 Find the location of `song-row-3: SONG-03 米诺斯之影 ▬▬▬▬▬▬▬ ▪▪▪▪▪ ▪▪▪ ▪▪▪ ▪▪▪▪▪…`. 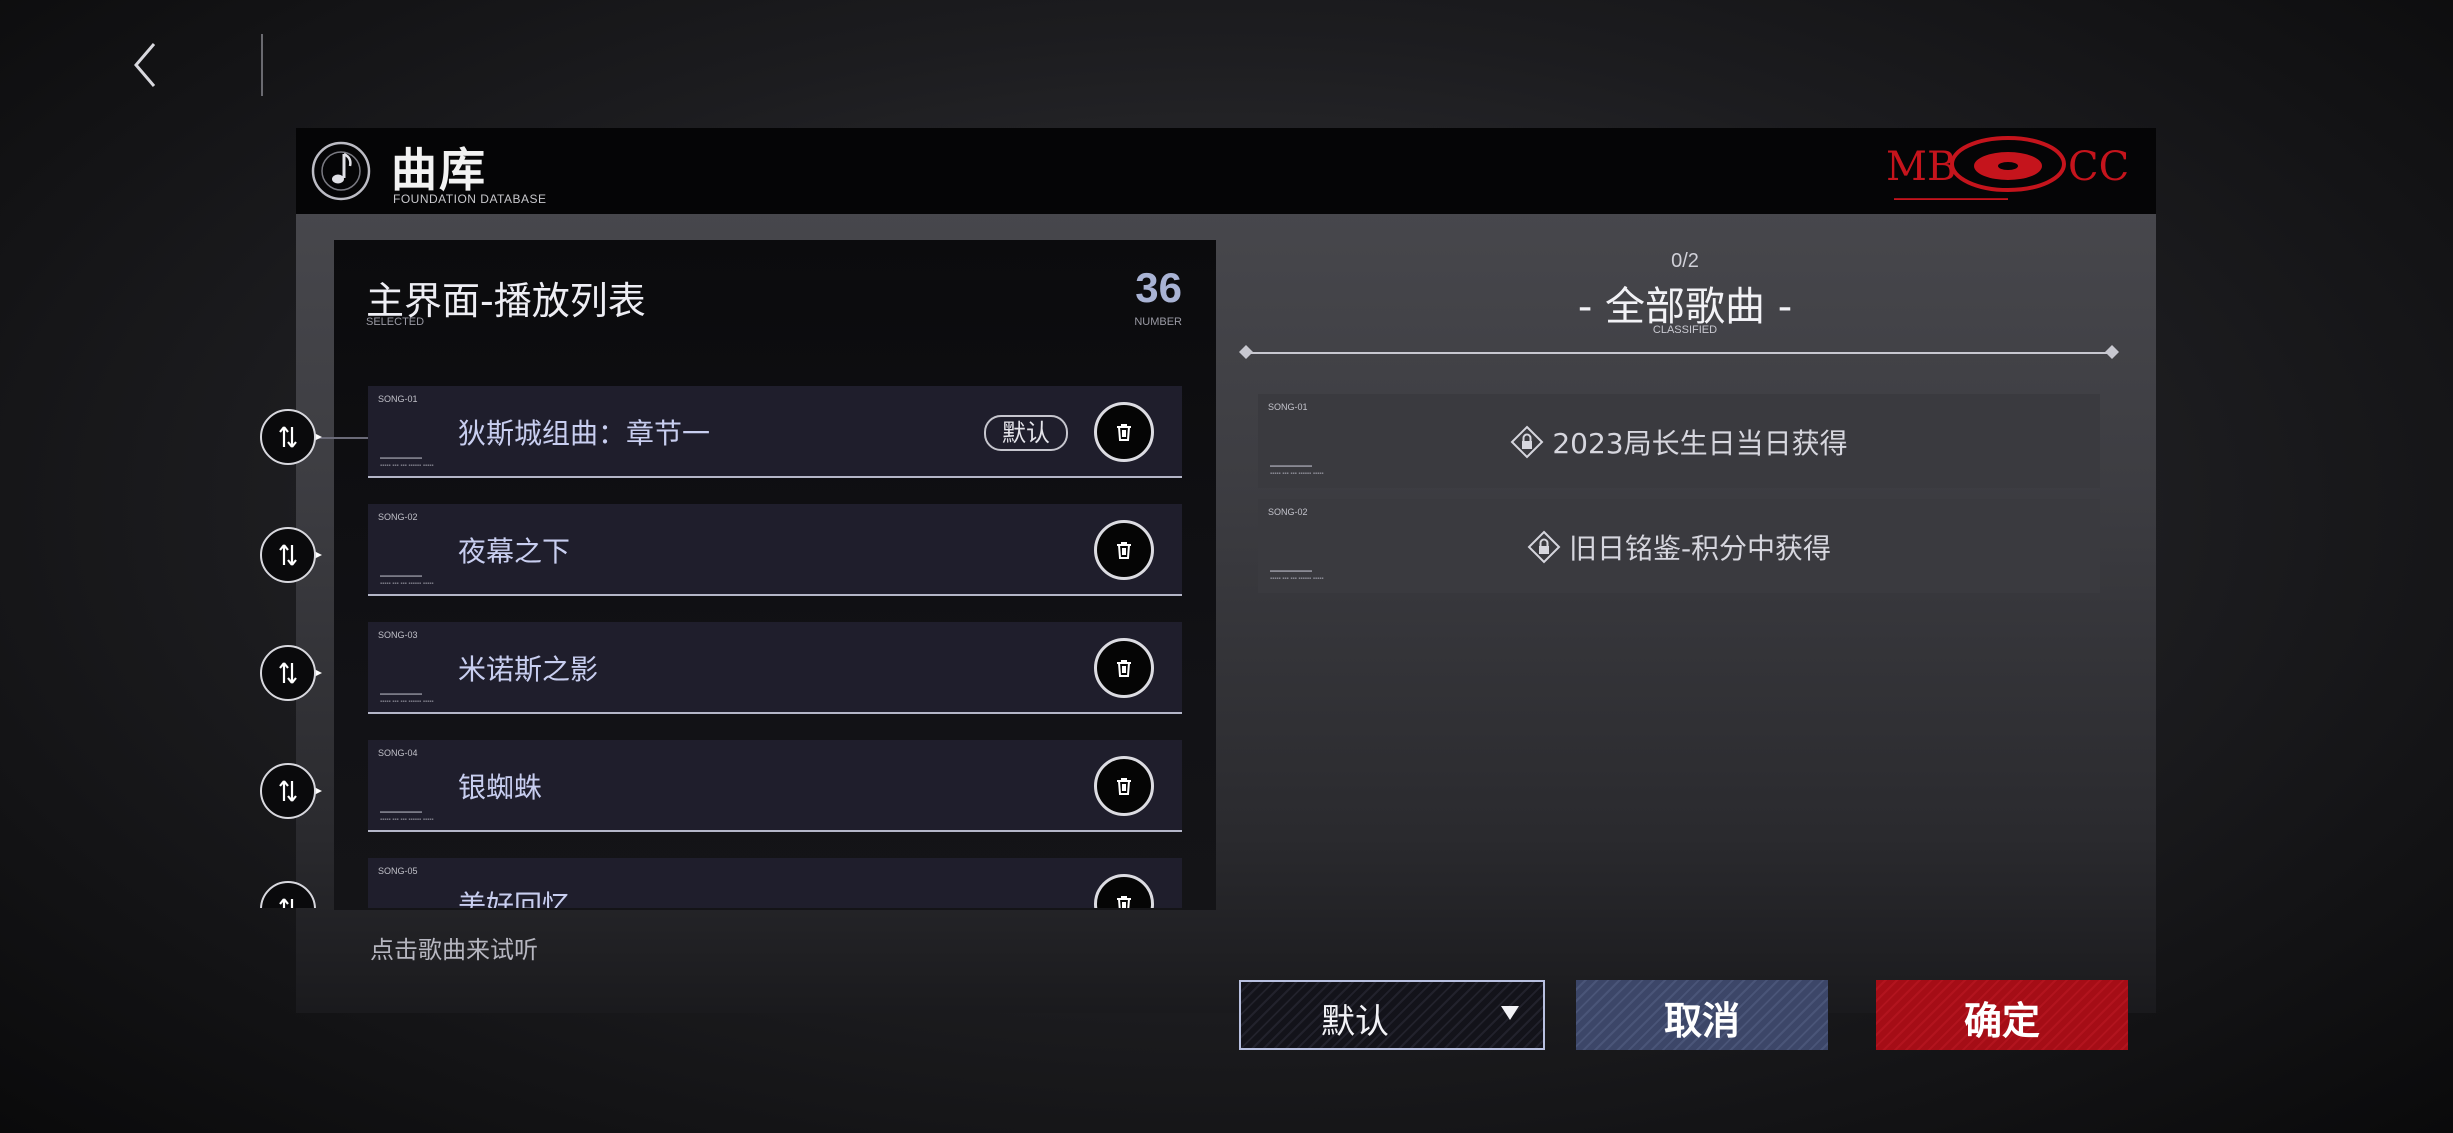

song-row-3: SONG-03 米诺斯之影 ▬▬▬▬▬▬▬ ▪▪▪▪▪ ▪▪▪ ▪▪▪ ▪▪▪▪▪… is located at coordinates (775, 668).